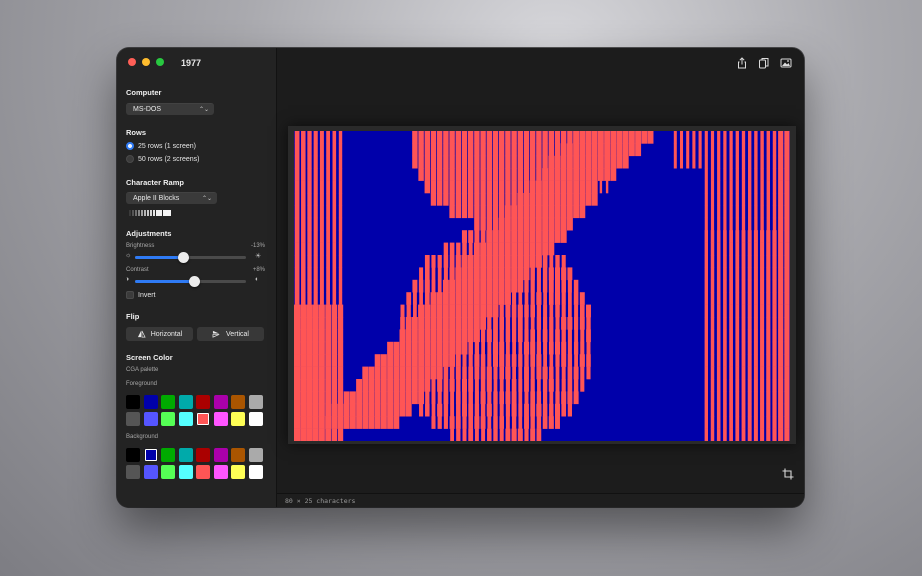 This screenshot has height=576, width=922. Describe the element at coordinates (132, 62) in the screenshot. I see `close-button` at that location.